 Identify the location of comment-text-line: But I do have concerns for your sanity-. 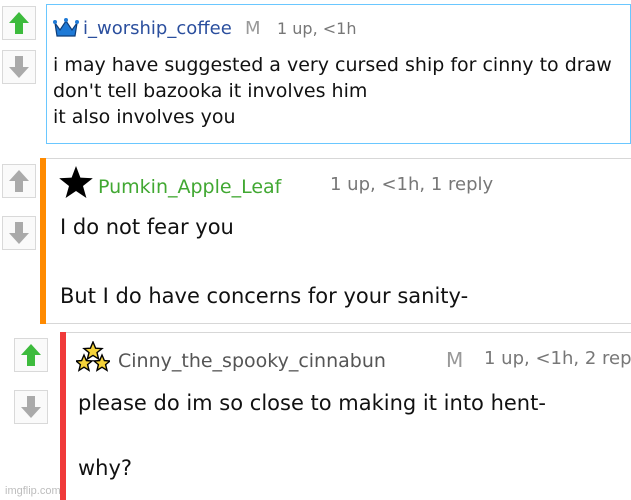
(264, 296).